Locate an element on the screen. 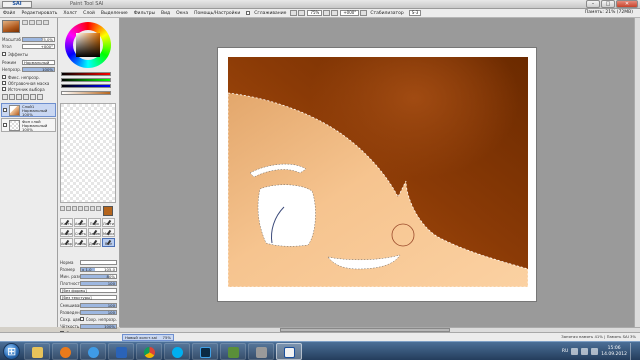  deselect-brush-tool: Снять is located at coordinates (80, 232).